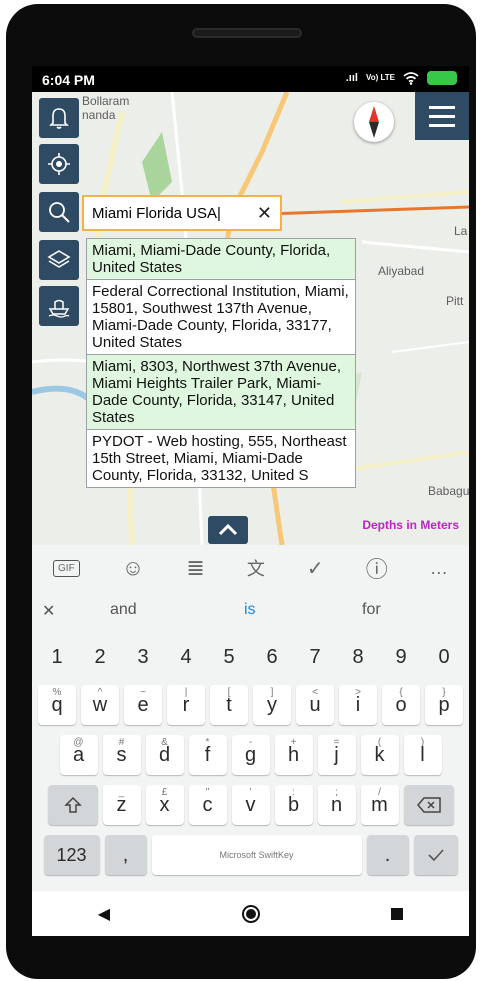 Image resolution: width=480 pixels, height=981 pixels. I want to click on map-label-pitt: Pitt, so click(455, 301).